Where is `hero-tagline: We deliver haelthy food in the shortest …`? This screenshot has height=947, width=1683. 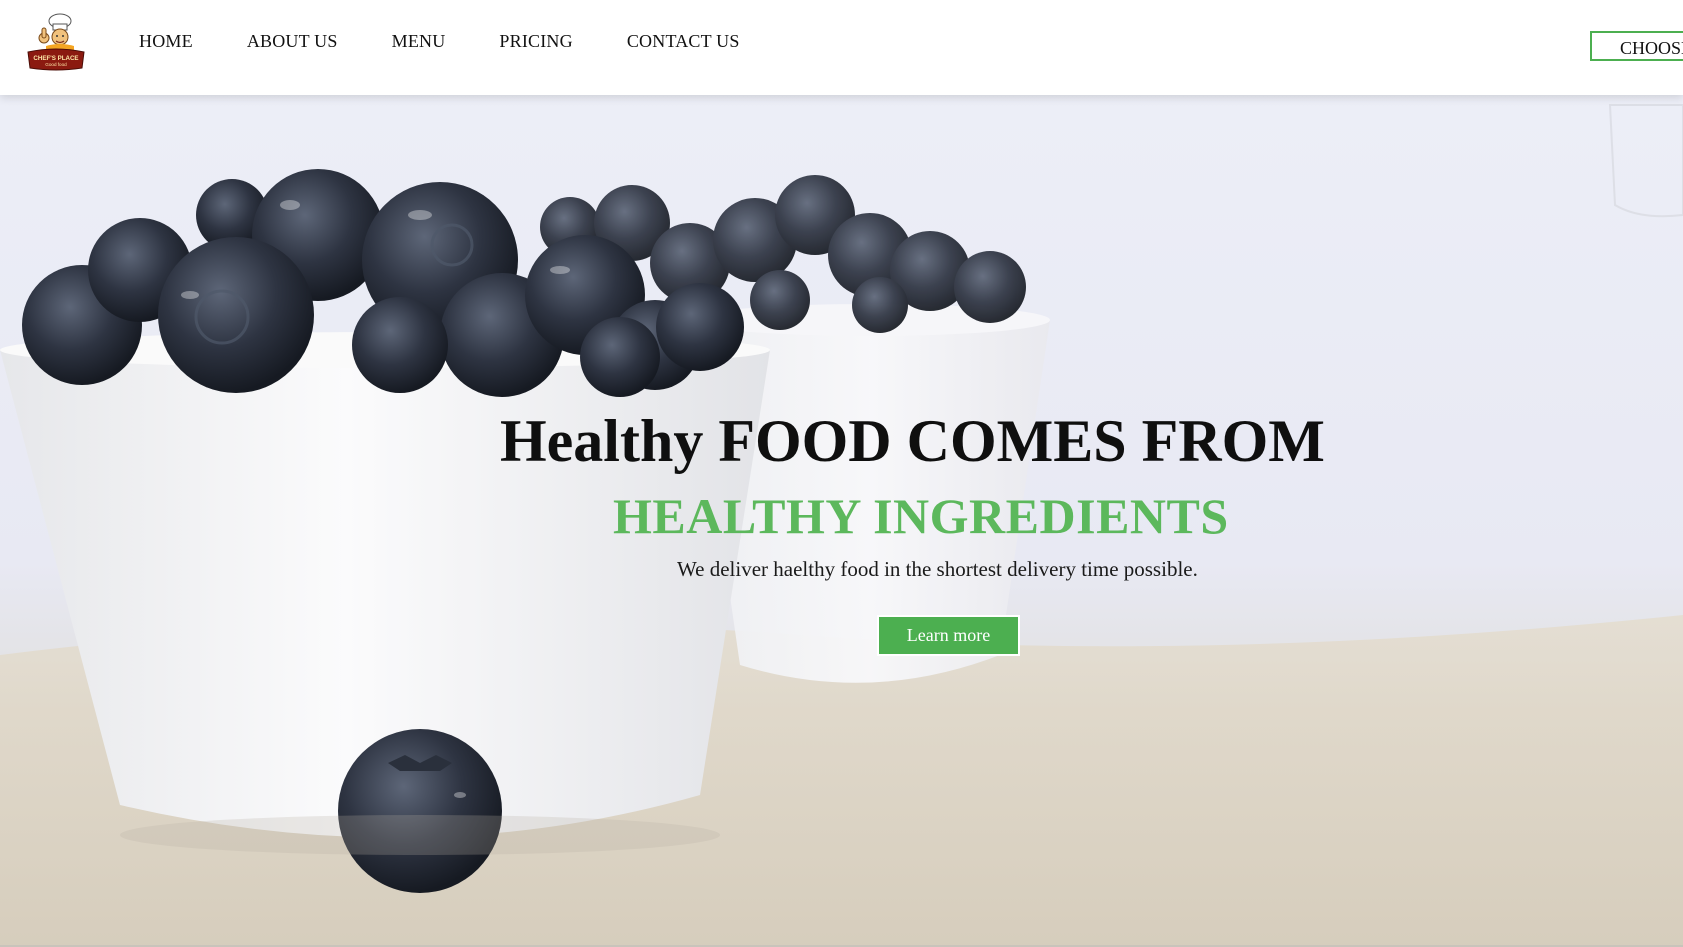 hero-tagline: We deliver haelthy food in the shortest … is located at coordinates (937, 569).